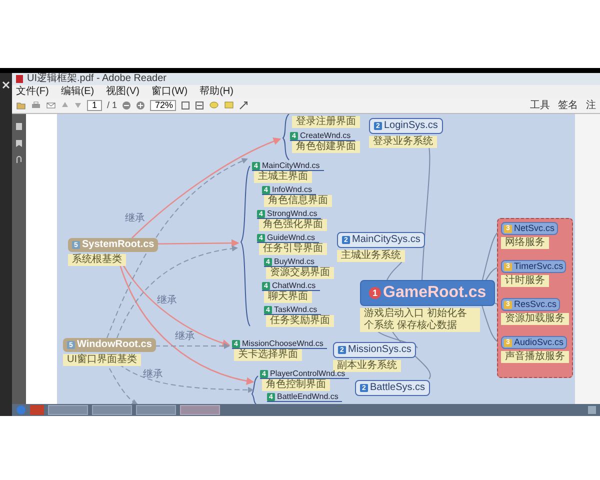 The height and width of the screenshot is (480, 600). Describe the element at coordinates (534, 228) in the screenshot. I see `node-name: NetSvc.cs` at that location.